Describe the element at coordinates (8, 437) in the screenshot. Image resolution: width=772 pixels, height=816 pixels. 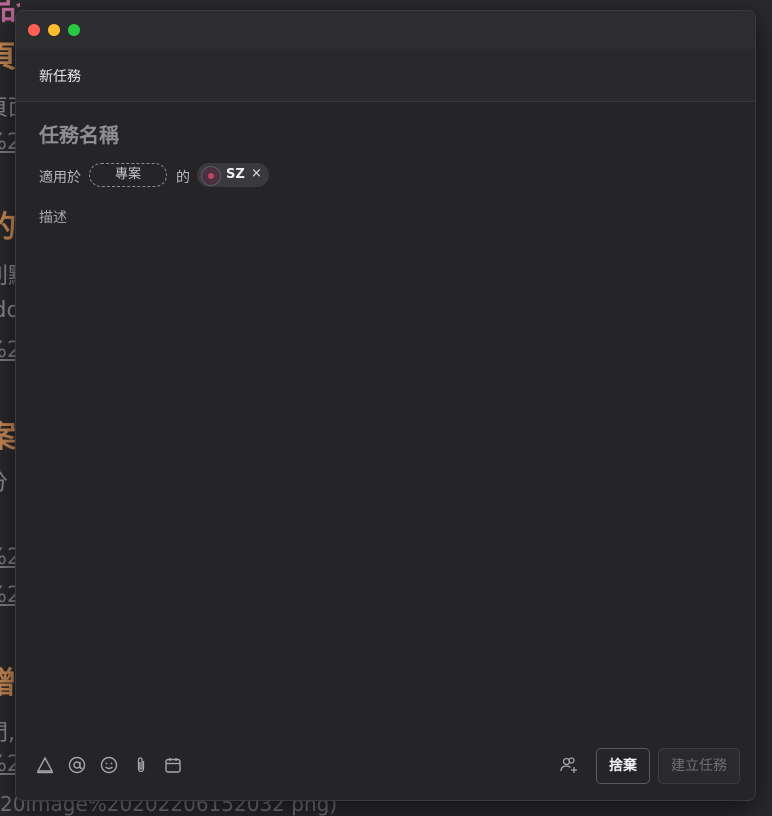
I see `bg-heading: 案` at that location.